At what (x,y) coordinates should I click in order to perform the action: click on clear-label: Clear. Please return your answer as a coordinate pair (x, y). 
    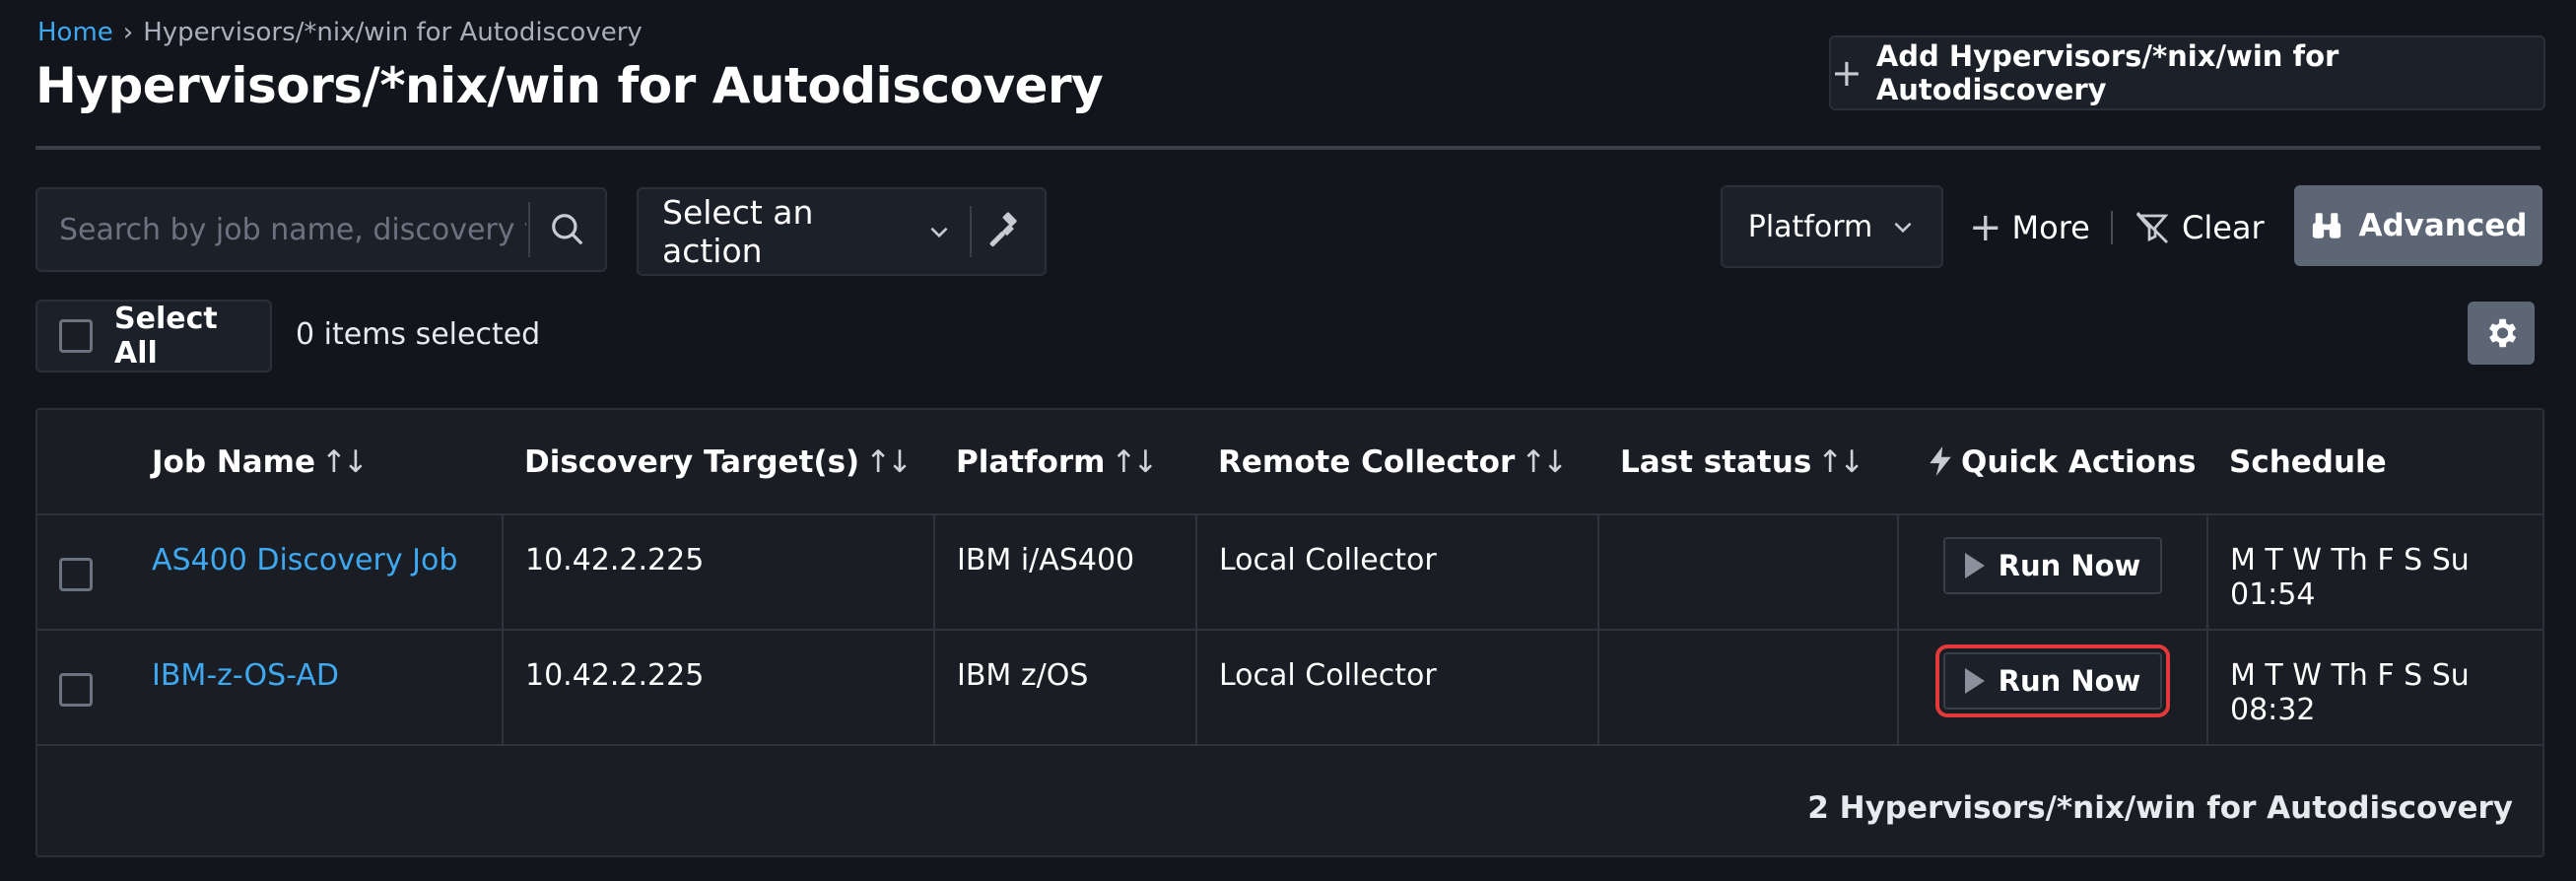
    Looking at the image, I should click on (2223, 227).